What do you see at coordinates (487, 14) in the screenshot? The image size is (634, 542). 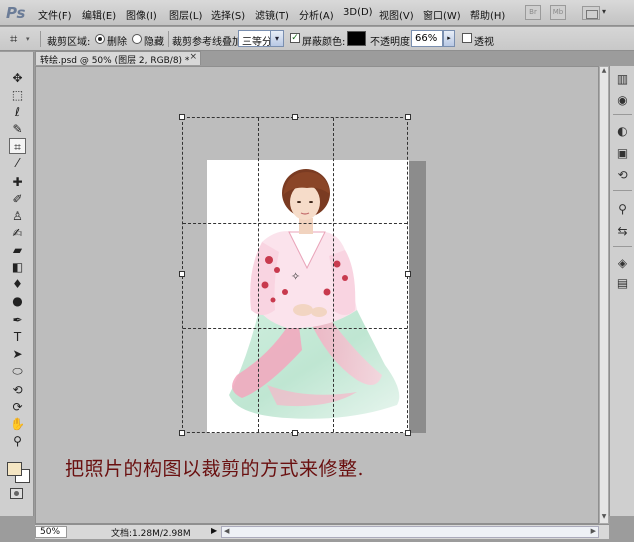 I see `menu-help: 帮助(H)` at bounding box center [487, 14].